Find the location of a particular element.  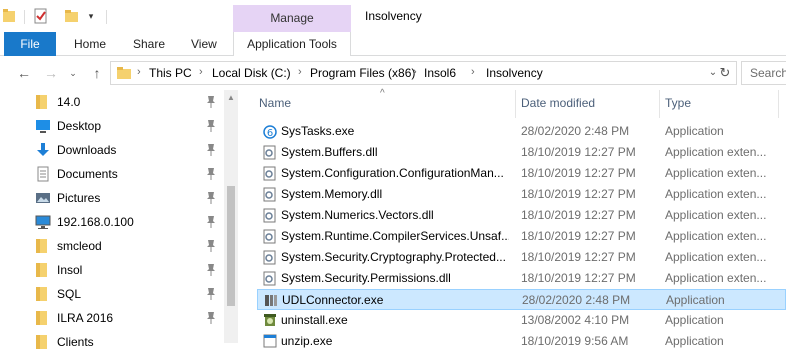

nav-item-insol: Insol is located at coordinates (112, 270).